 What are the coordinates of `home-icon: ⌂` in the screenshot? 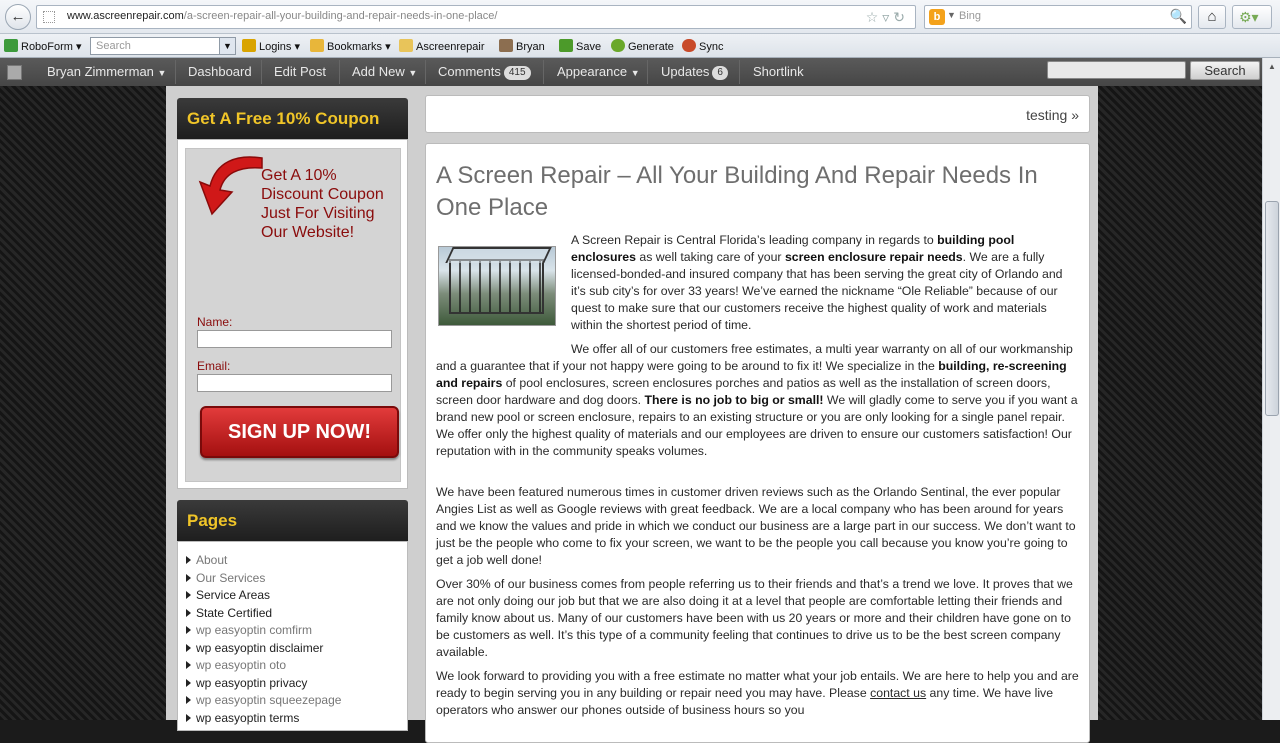 It's located at (1212, 17).